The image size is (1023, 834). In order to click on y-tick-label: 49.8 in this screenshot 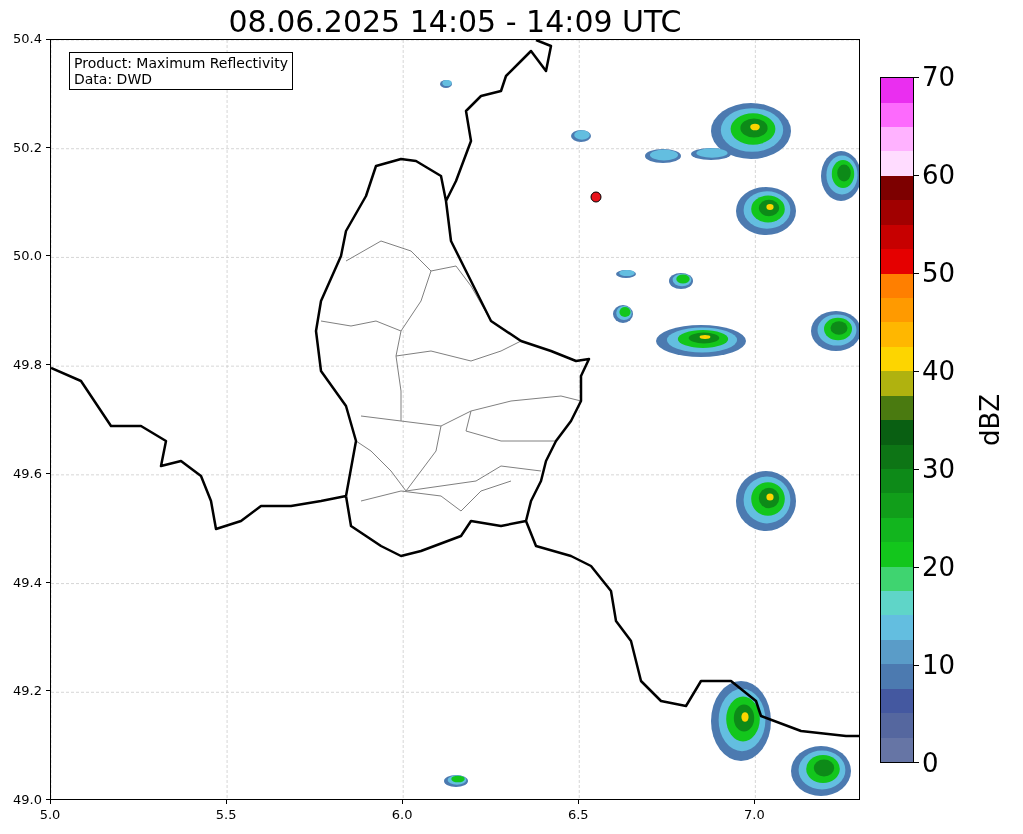, I will do `click(27, 365)`.